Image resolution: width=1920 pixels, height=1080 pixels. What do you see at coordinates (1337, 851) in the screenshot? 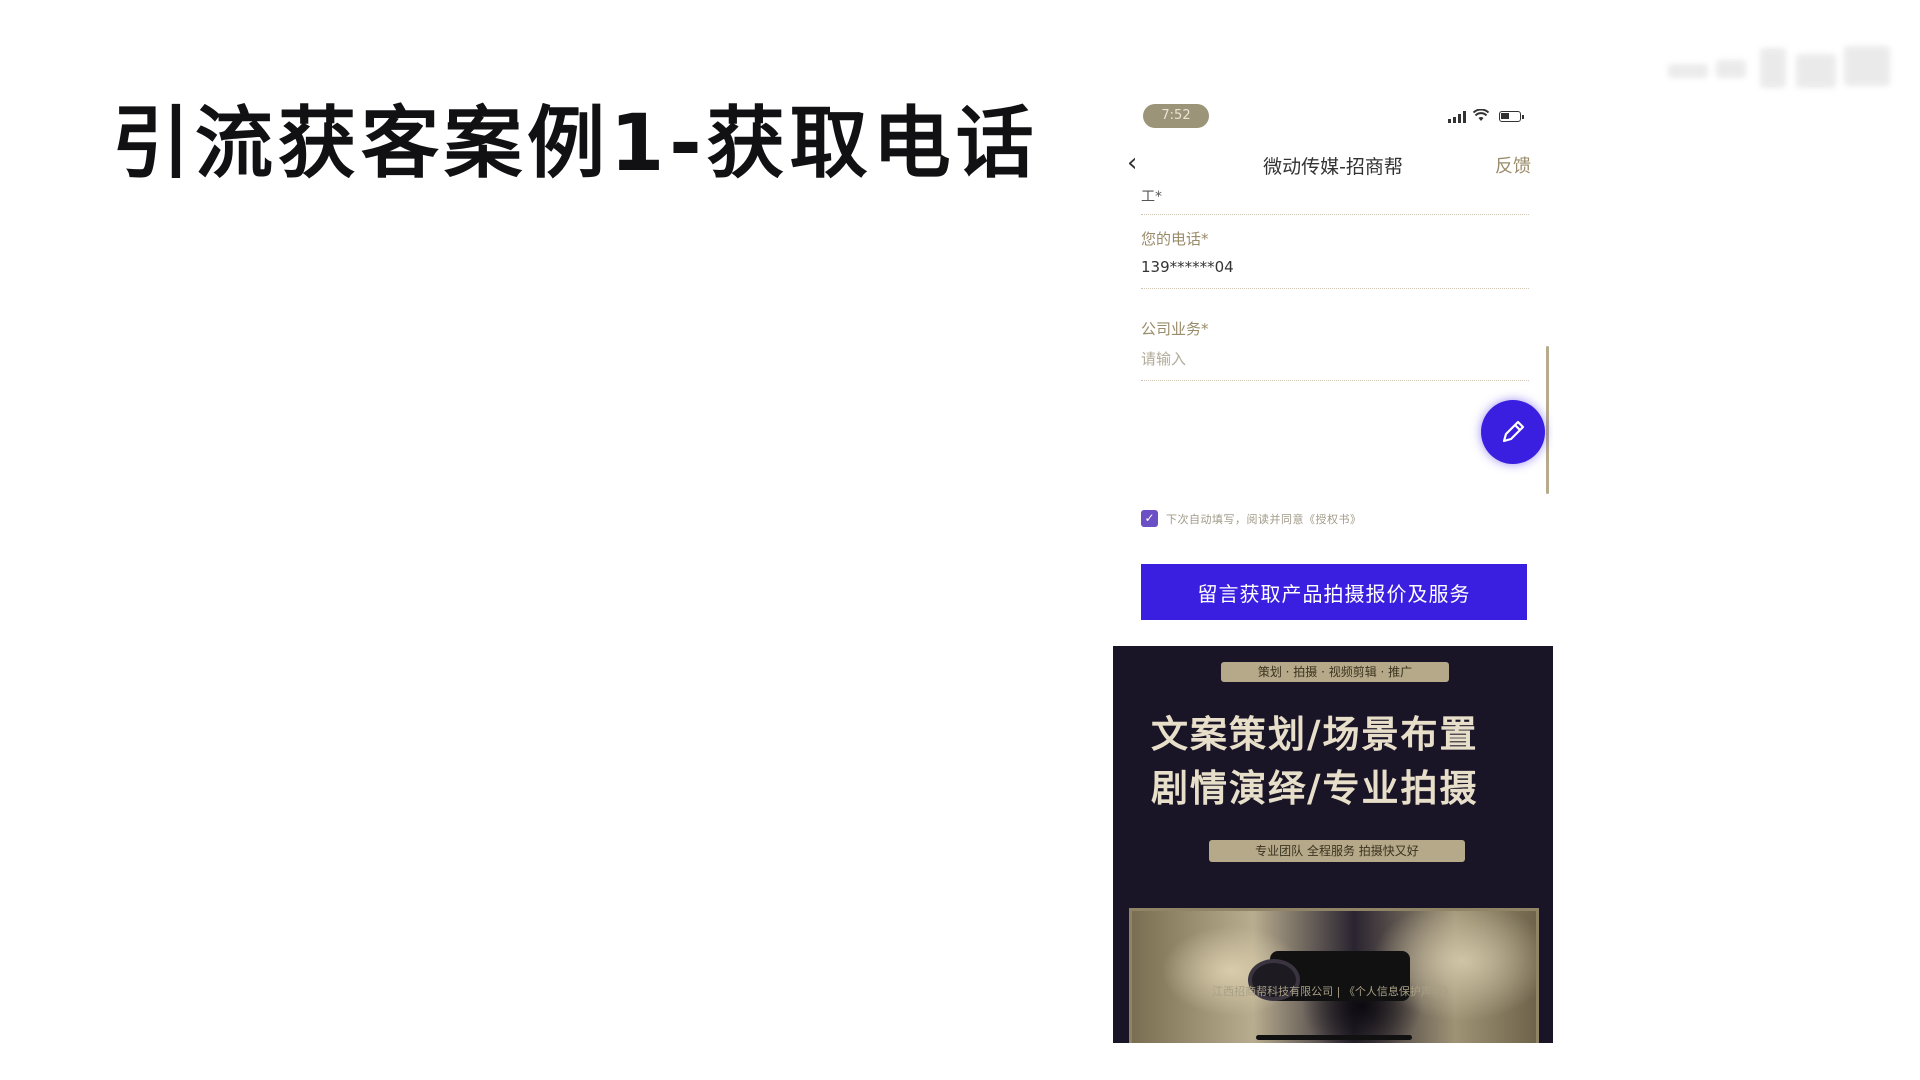
I see `poster-tag-bottom: 专业团队 全程服务 拍摄快又好` at bounding box center [1337, 851].